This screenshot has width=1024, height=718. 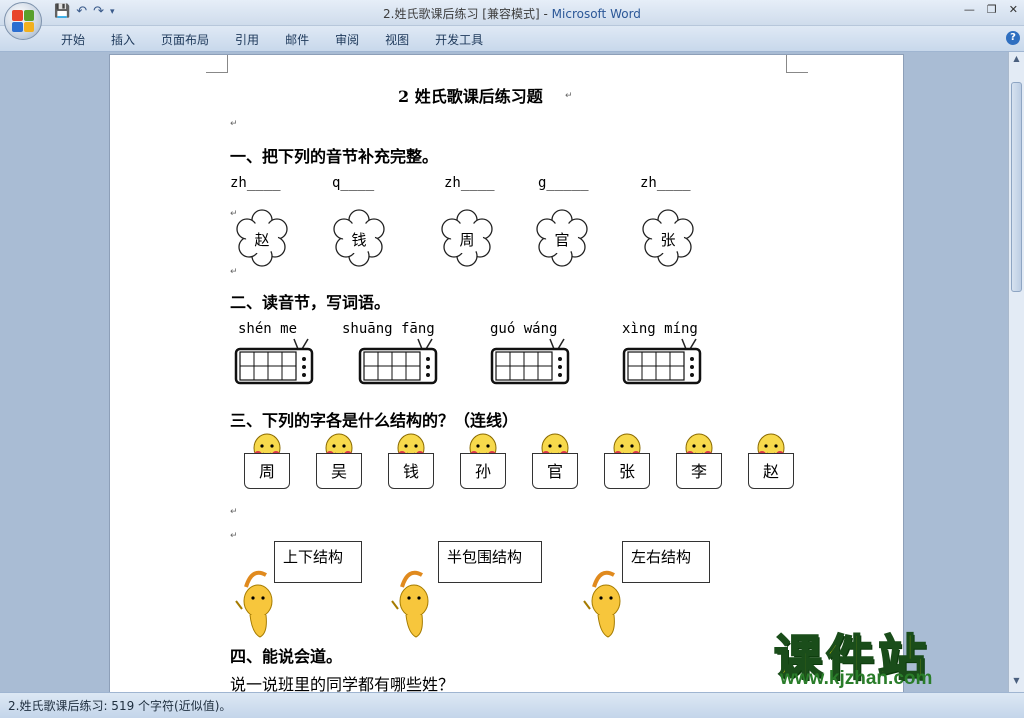 What do you see at coordinates (318, 562) in the screenshot?
I see `structure-option: 上下结构` at bounding box center [318, 562].